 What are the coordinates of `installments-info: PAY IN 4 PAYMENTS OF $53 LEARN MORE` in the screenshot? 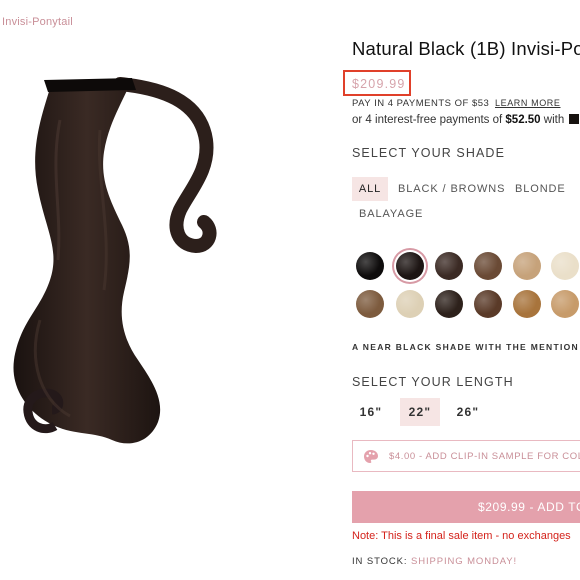 It's located at (456, 103).